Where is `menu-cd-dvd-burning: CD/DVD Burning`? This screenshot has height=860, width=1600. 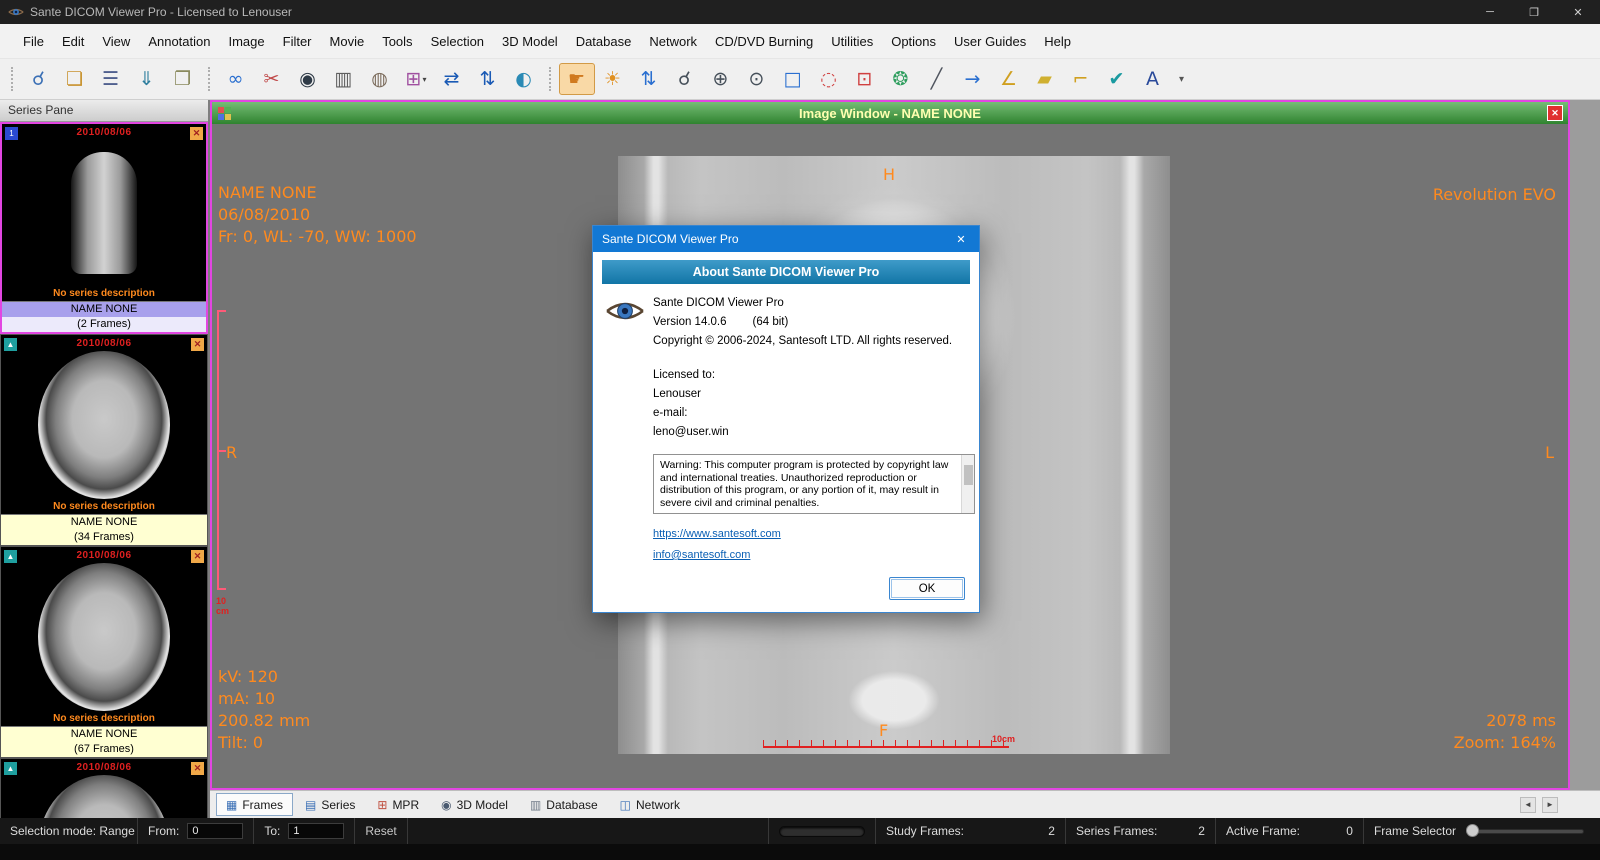 menu-cd-dvd-burning: CD/DVD Burning is located at coordinates (764, 41).